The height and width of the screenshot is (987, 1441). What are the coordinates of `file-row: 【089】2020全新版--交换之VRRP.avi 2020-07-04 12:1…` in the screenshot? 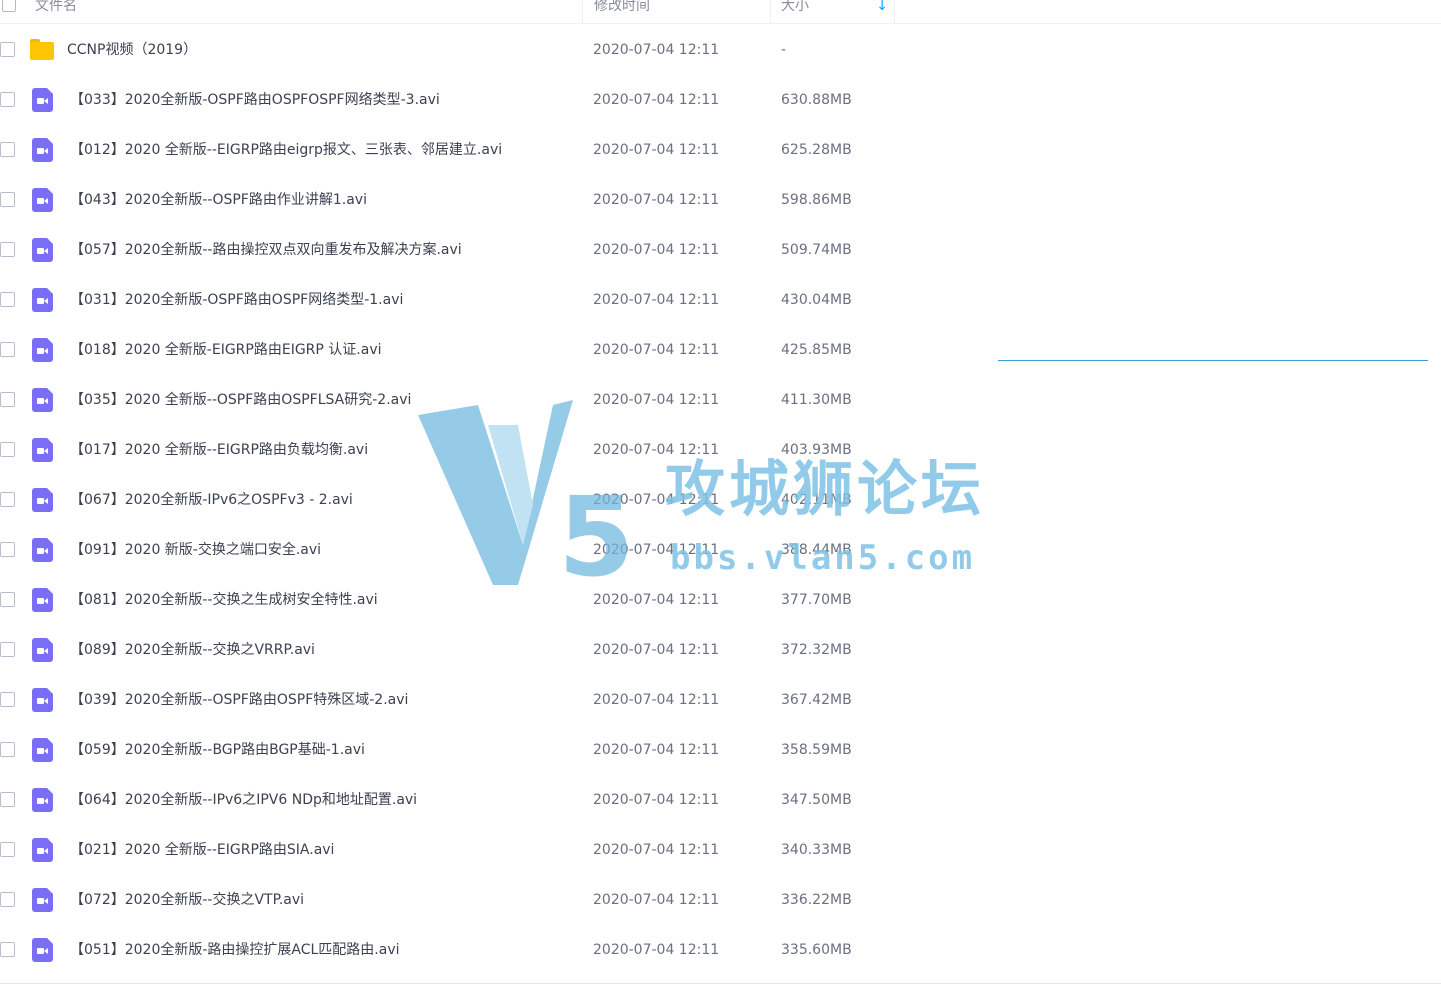 It's located at (720, 650).